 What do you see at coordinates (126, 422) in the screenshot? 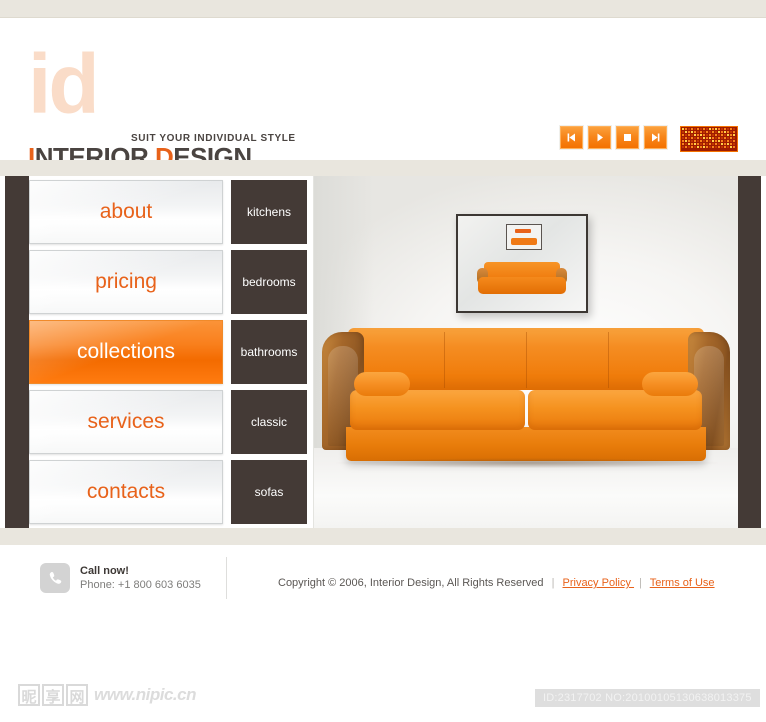
I see `nav-item-services: services` at bounding box center [126, 422].